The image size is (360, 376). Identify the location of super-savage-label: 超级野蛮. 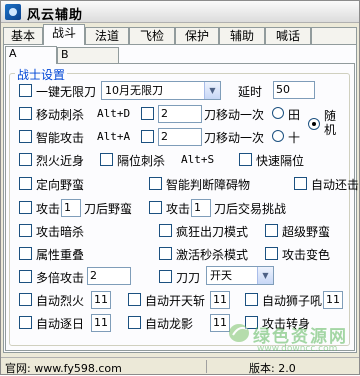
(306, 232).